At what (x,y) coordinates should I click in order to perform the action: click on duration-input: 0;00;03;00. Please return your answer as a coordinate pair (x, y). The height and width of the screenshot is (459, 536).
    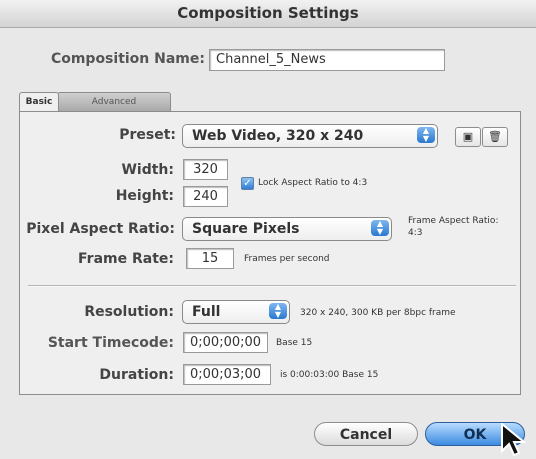
    Looking at the image, I should click on (227, 374).